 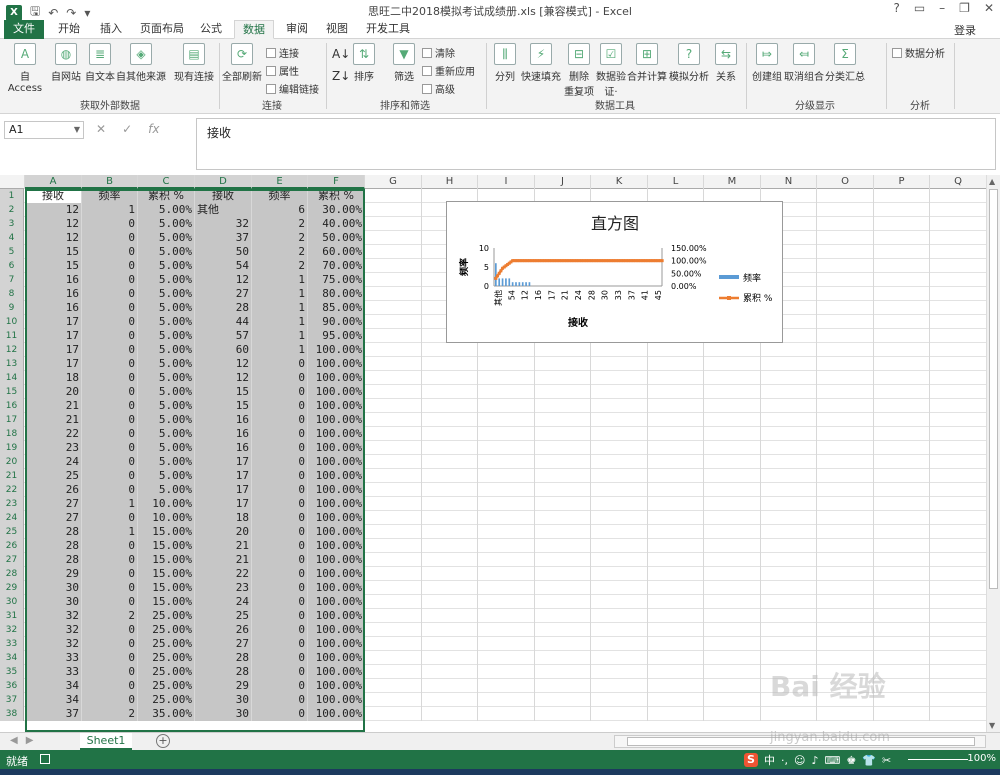 What do you see at coordinates (12, 658) in the screenshot?
I see `row-header: 34` at bounding box center [12, 658].